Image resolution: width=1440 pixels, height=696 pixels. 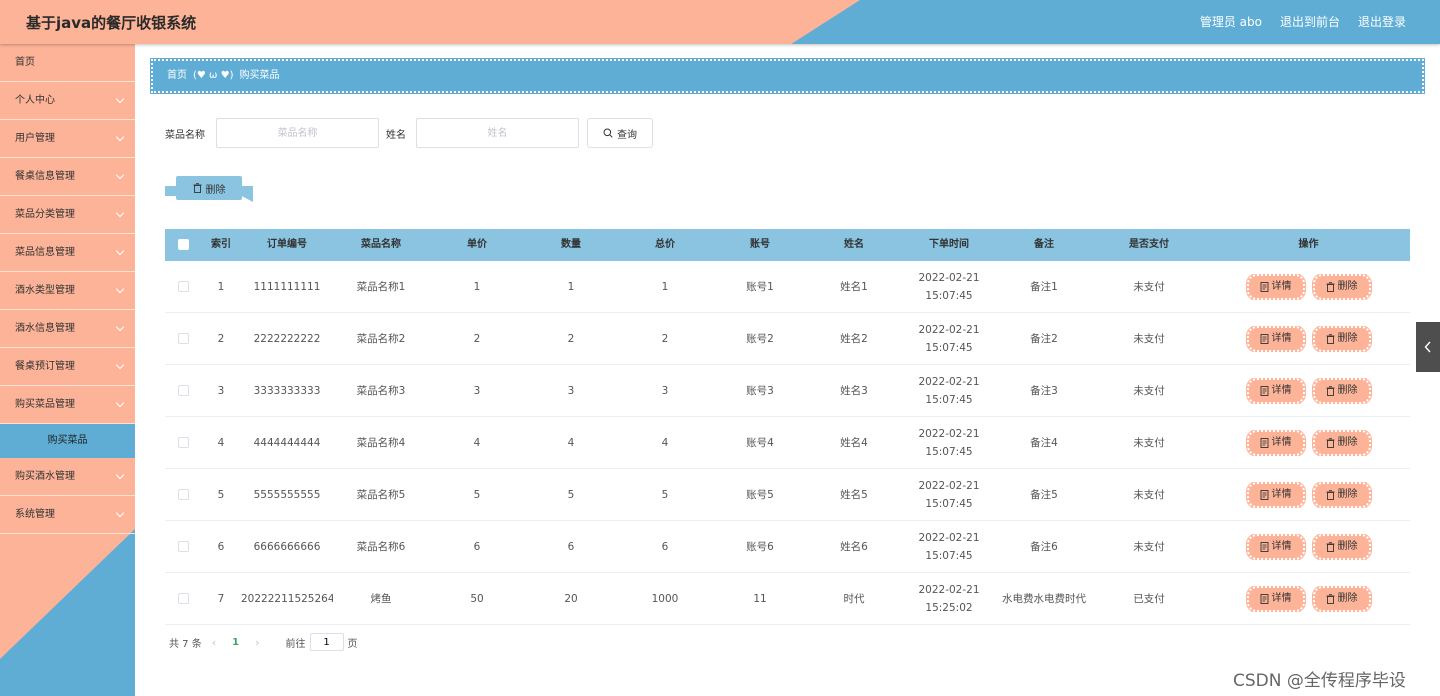 I want to click on row-actions: 详情 删除, so click(x=1308, y=546).